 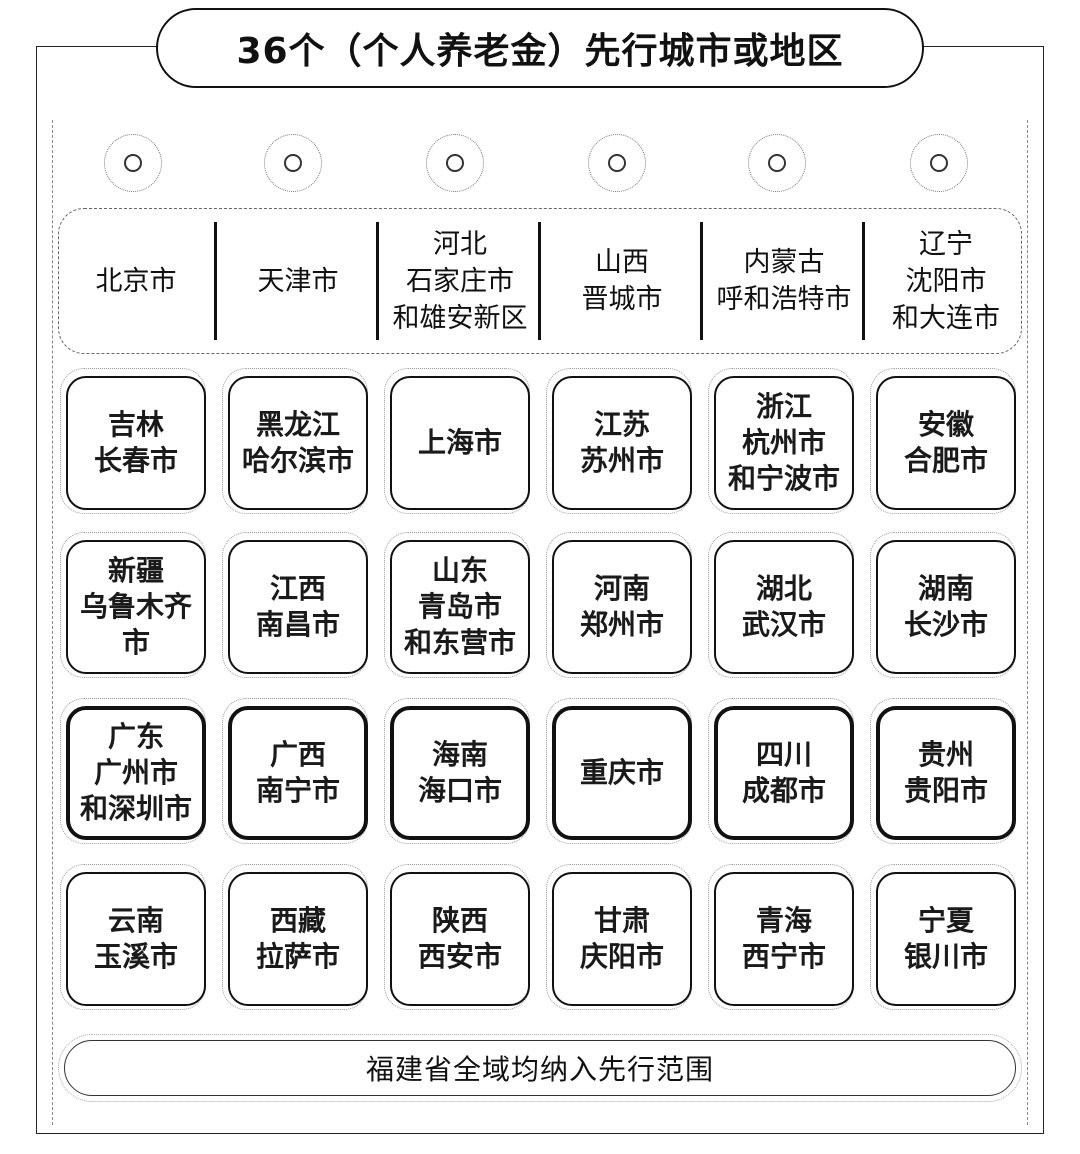 What do you see at coordinates (946, 939) in the screenshot?
I see `region-card: 宁夏 银川市` at bounding box center [946, 939].